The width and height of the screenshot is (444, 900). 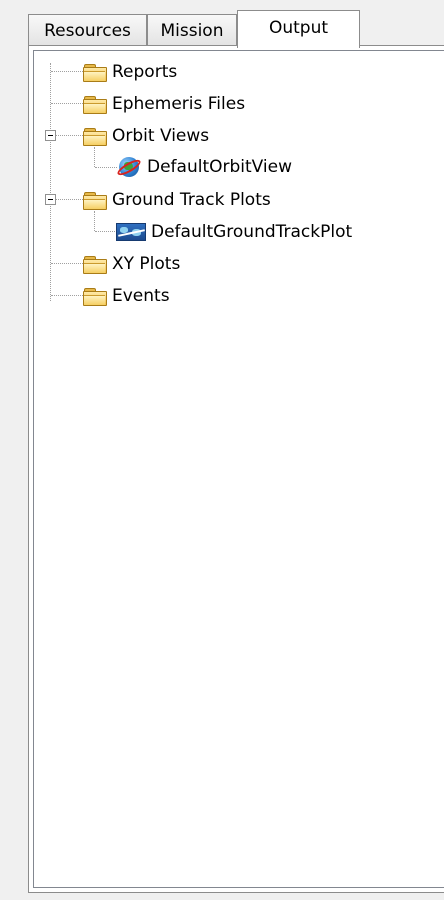 What do you see at coordinates (179, 104) in the screenshot?
I see `tree-node-label: Ephemeris Files` at bounding box center [179, 104].